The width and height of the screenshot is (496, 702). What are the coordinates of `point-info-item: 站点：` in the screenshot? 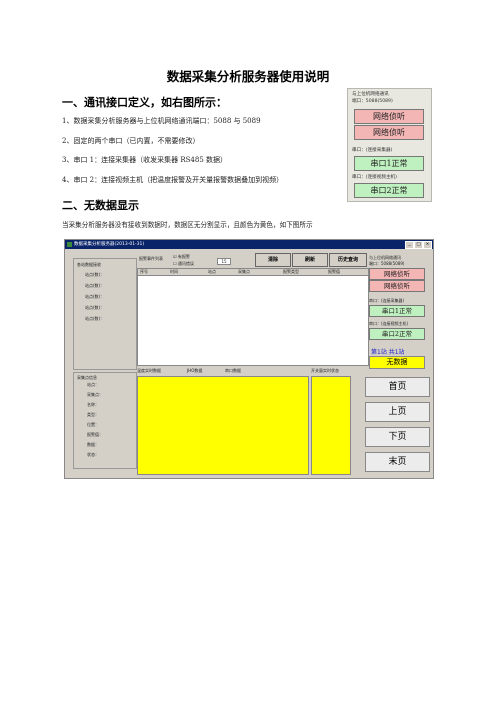 It's located at (93, 384).